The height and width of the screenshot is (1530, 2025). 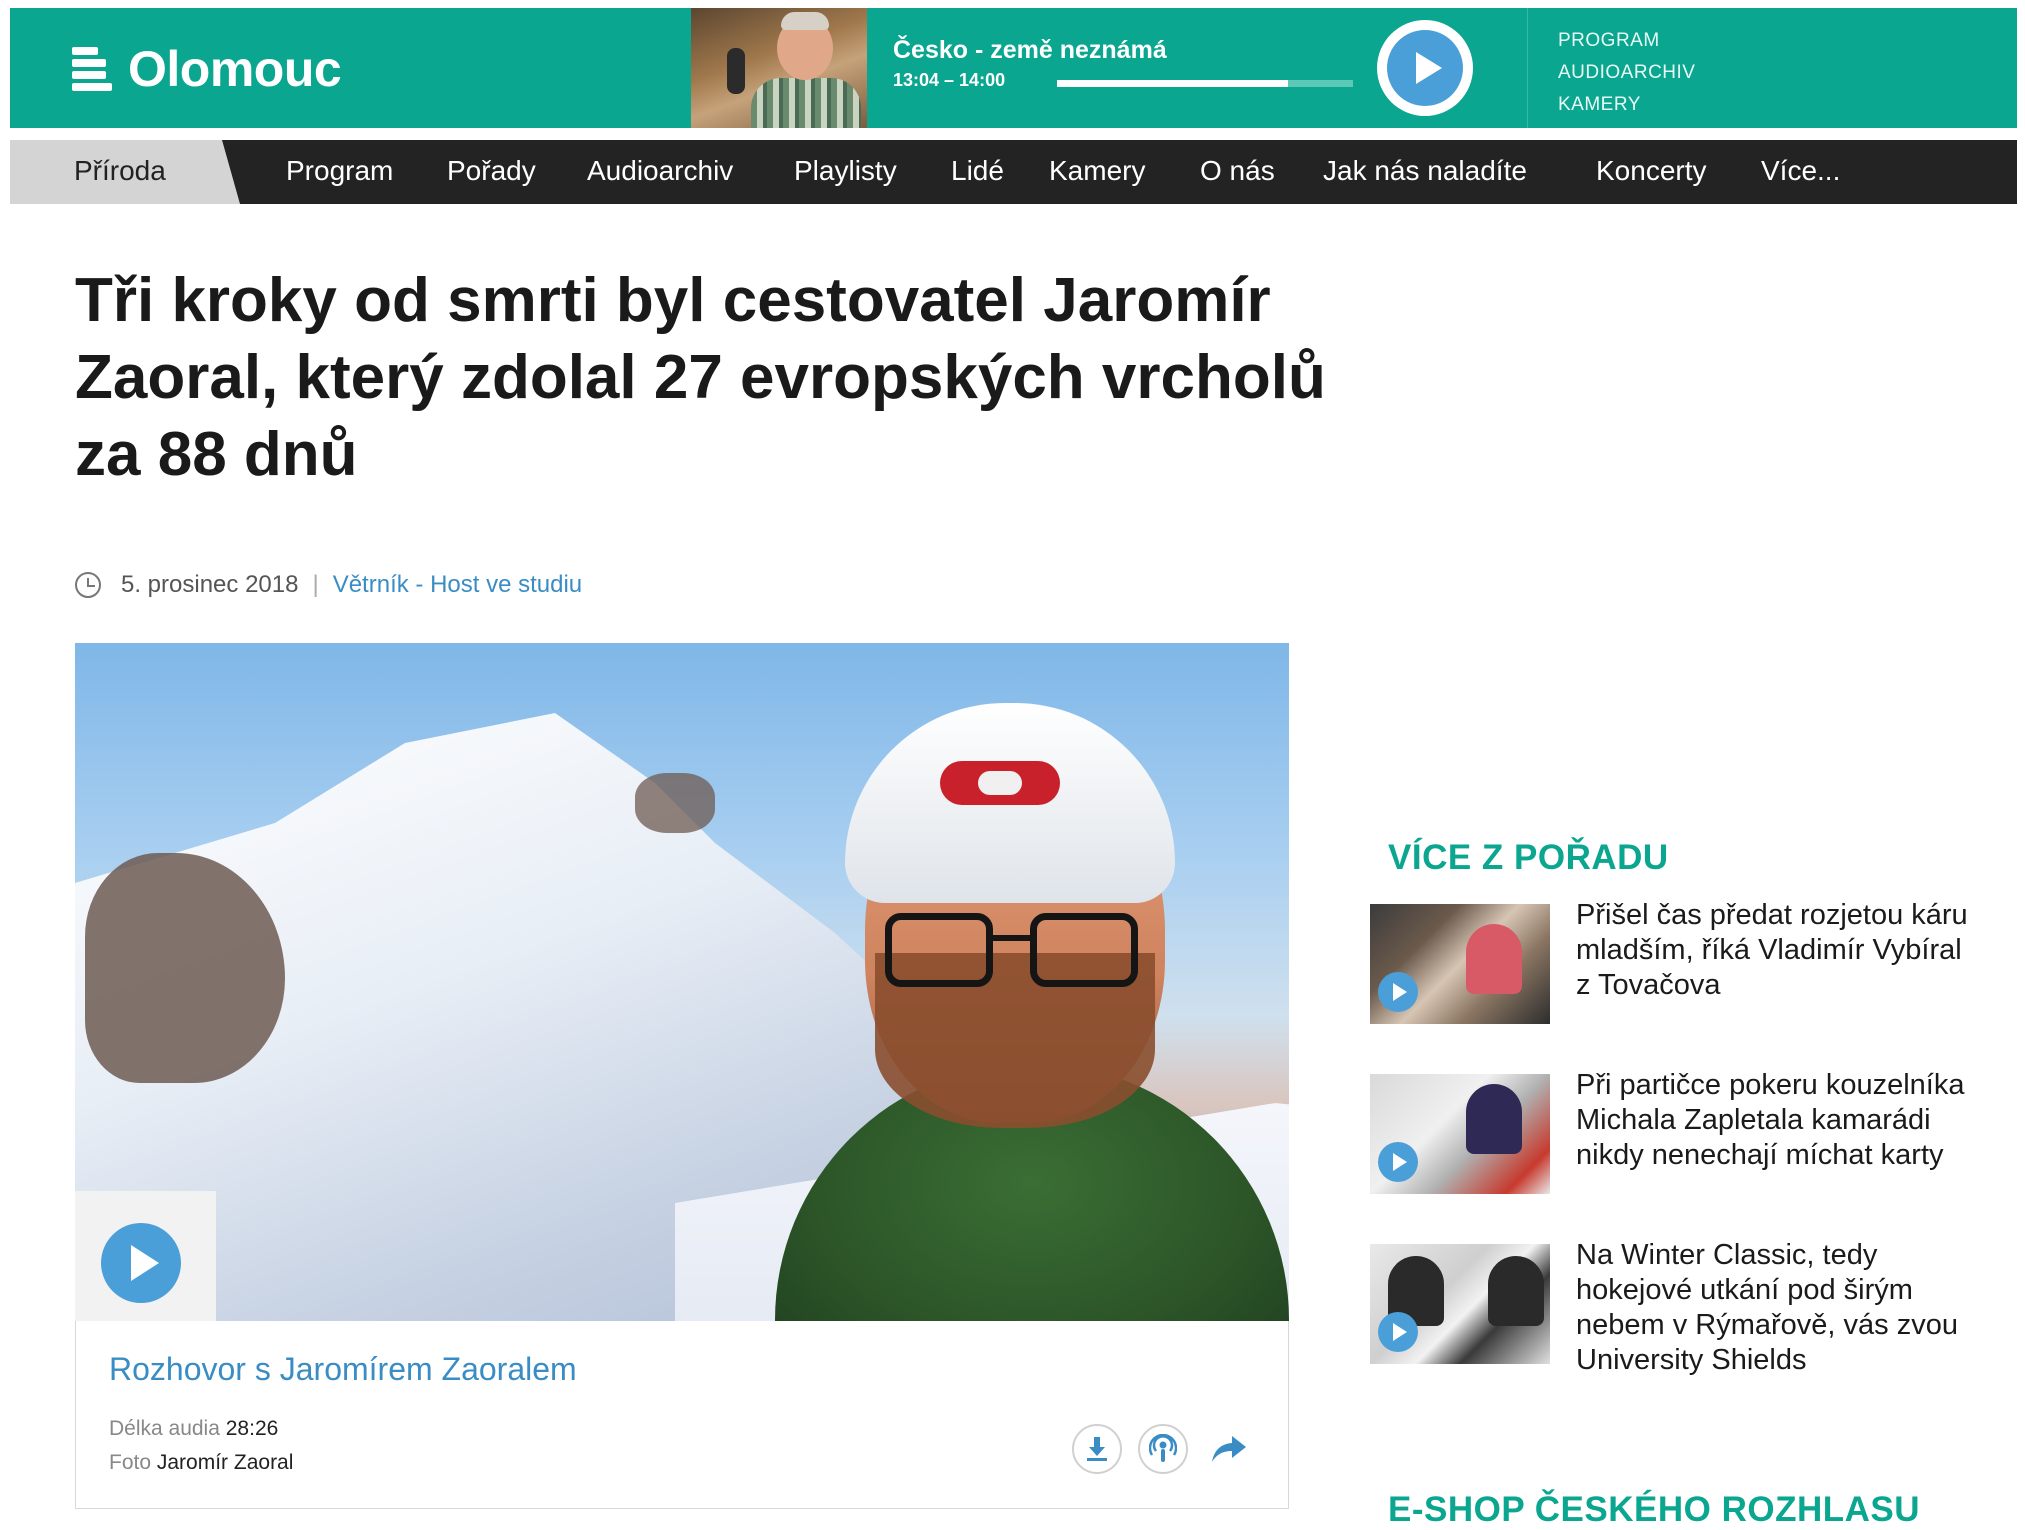 What do you see at coordinates (1000, 783) in the screenshot?
I see `headlamp` at bounding box center [1000, 783].